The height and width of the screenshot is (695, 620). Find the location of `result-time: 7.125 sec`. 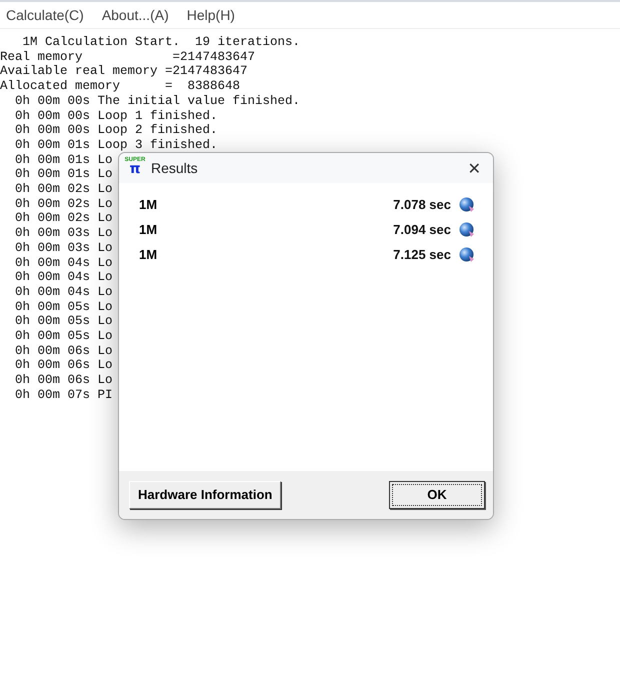

result-time: 7.125 sec is located at coordinates (422, 254).